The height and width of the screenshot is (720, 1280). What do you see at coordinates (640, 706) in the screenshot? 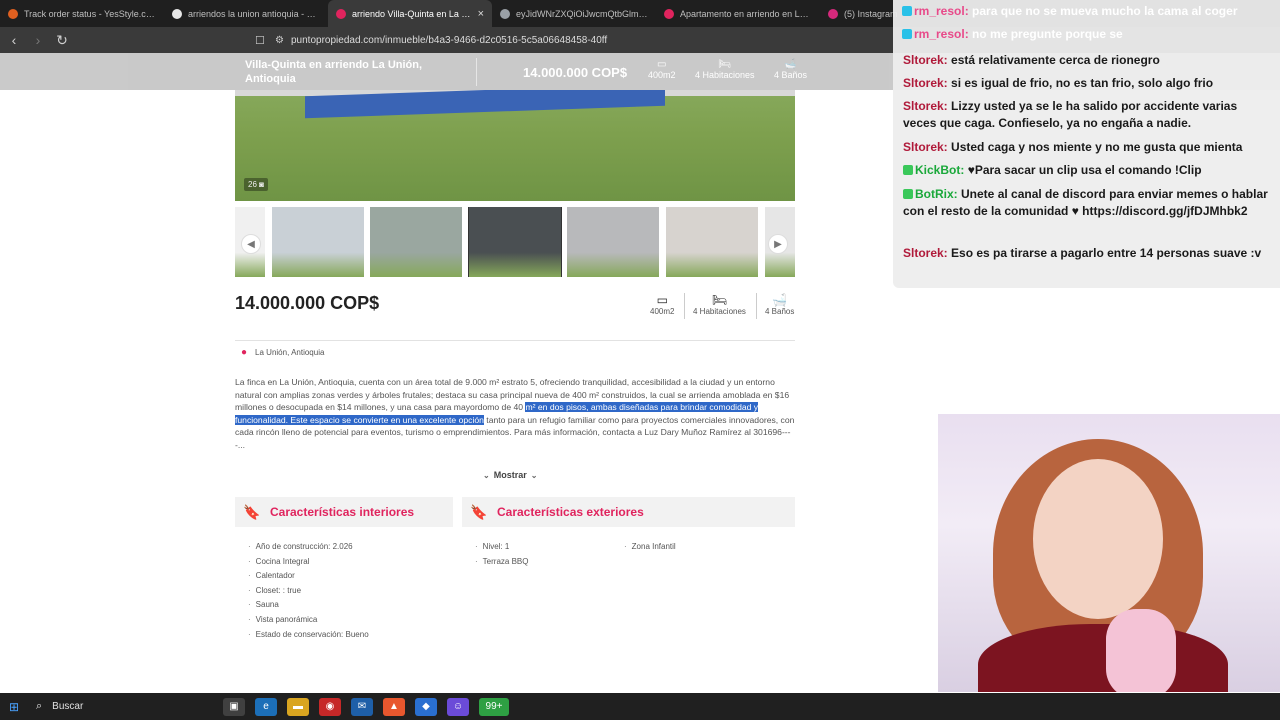
I see `windows-taskbar: ⊞ ⌕ Buscar ▣ e ▬ ◉ ✉ ▲ ◆ ☺ 99+` at bounding box center [640, 706].